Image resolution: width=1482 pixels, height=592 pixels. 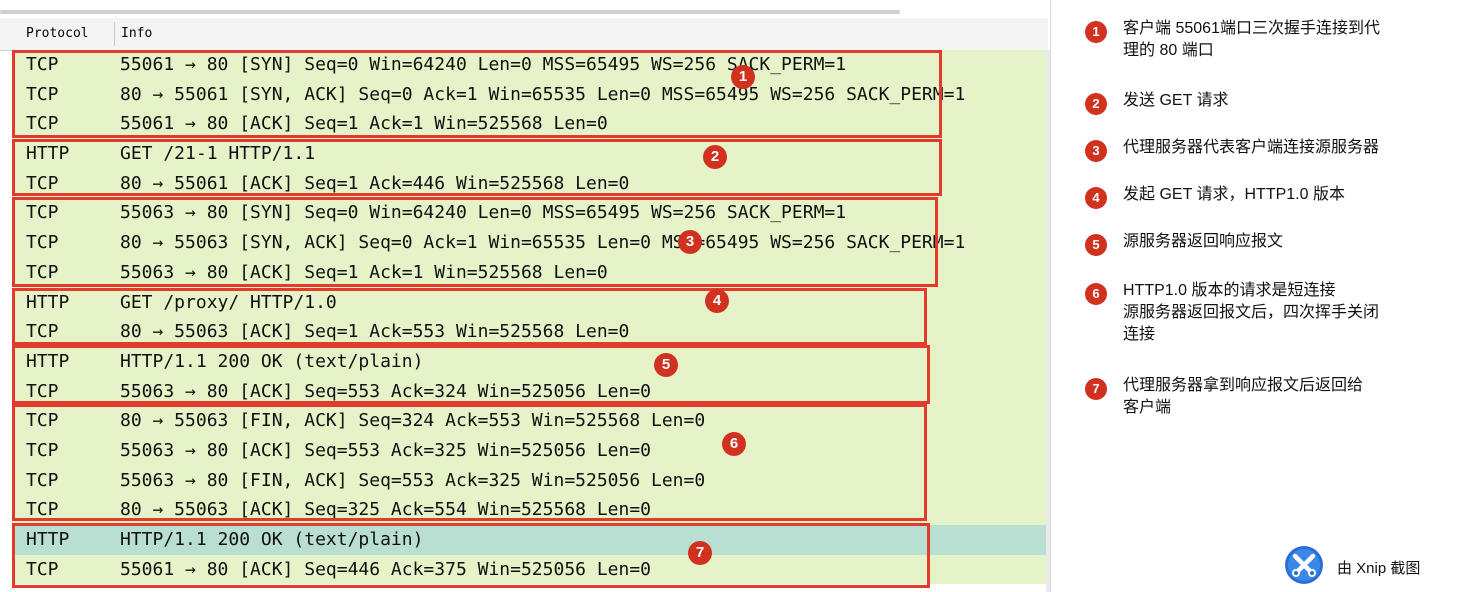 What do you see at coordinates (1251, 312) in the screenshot?
I see `note-text: HTTP1.0 版本的请求是短连接 源服务器返回报文后，四次挥手关闭 连接` at bounding box center [1251, 312].